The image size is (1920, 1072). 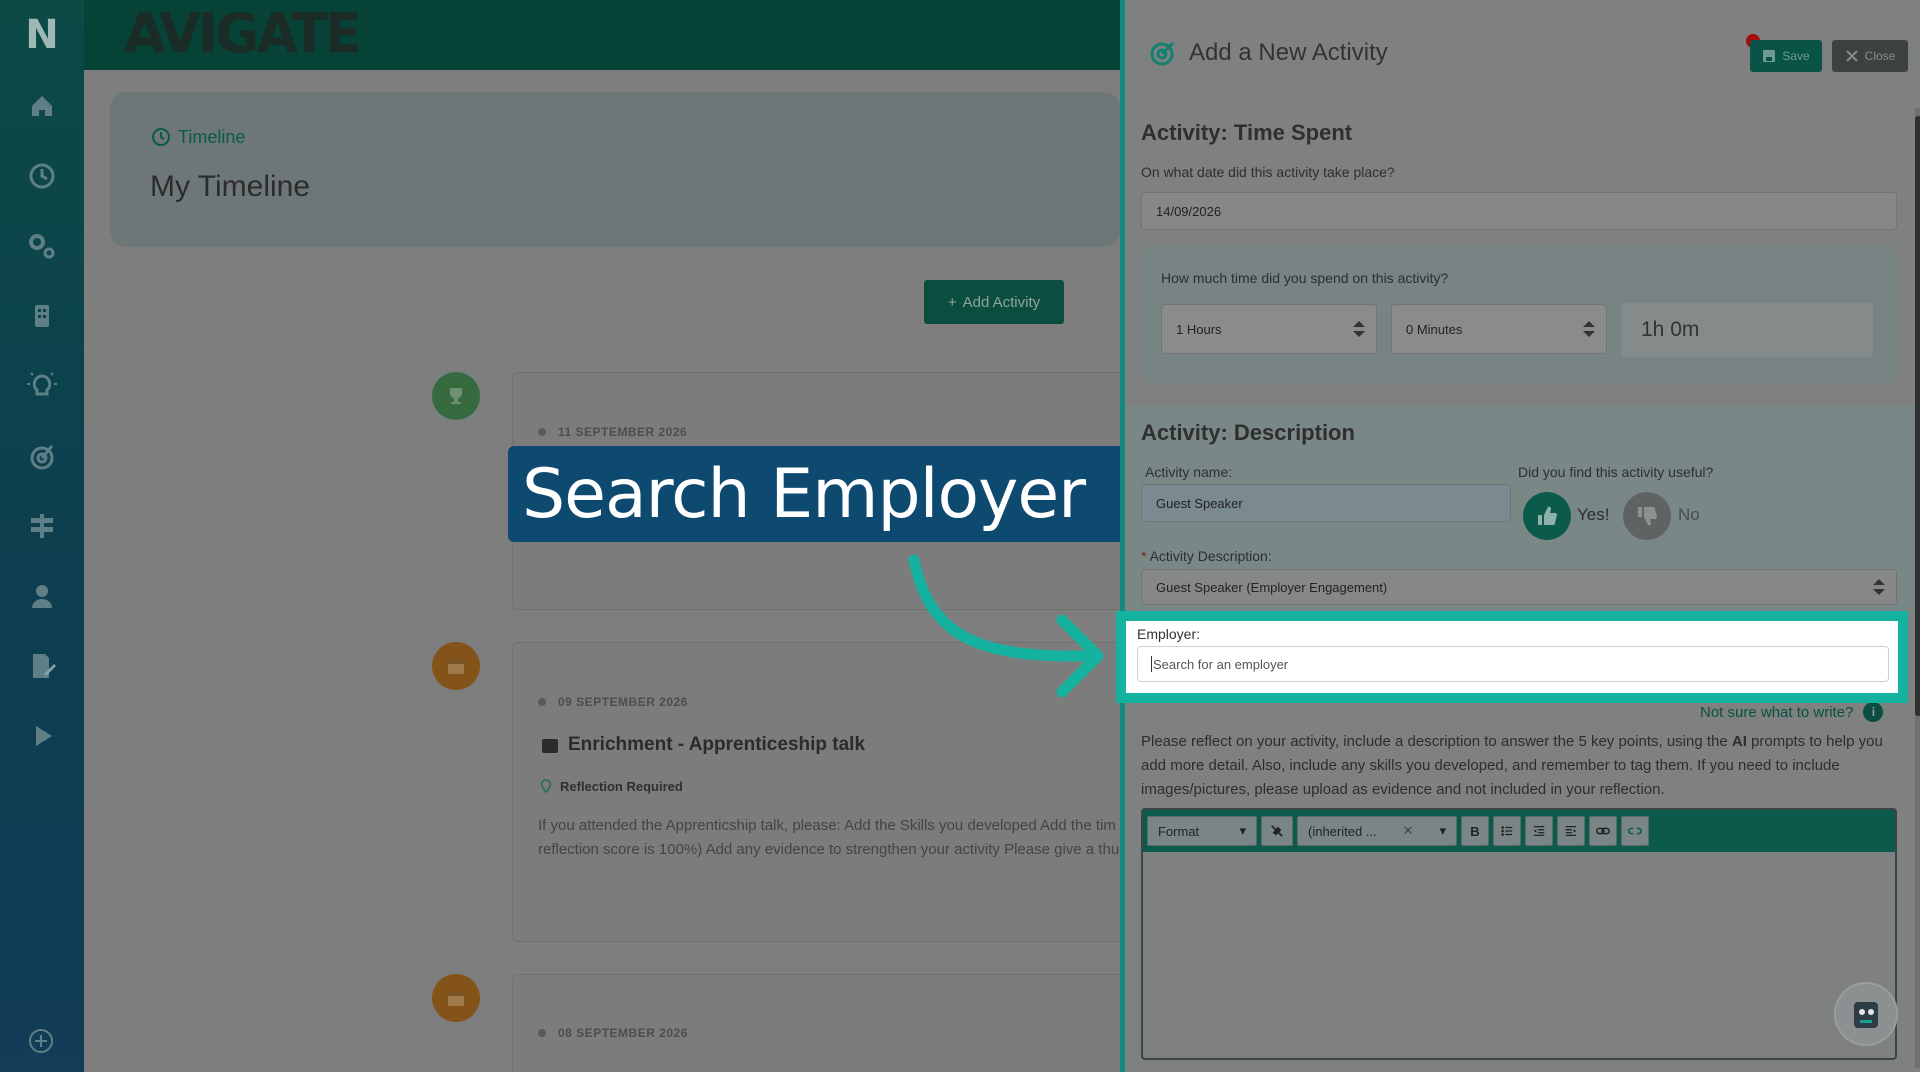 What do you see at coordinates (1001, 302) in the screenshot?
I see `add-activity-label: Add Activity` at bounding box center [1001, 302].